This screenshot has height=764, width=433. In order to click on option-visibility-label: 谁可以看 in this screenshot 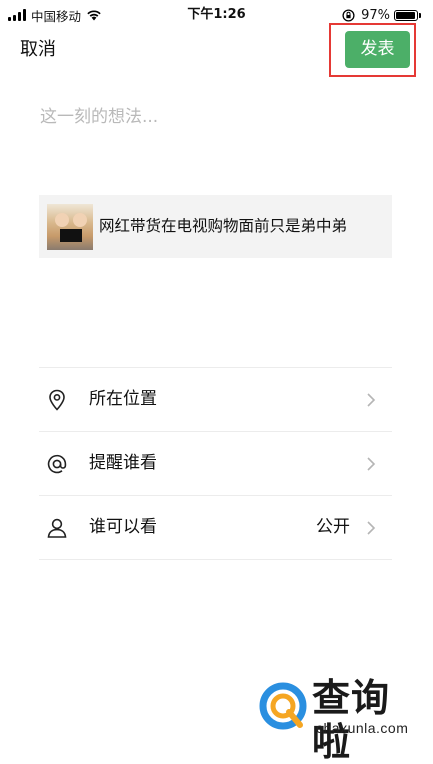, I will do `click(123, 527)`.